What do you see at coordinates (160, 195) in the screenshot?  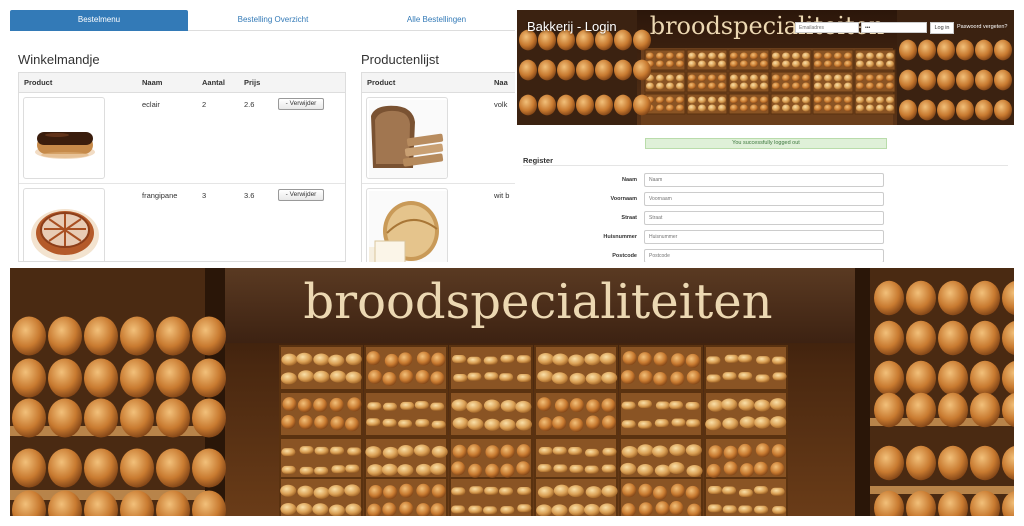 I see `cart-item-name: frangipane` at bounding box center [160, 195].